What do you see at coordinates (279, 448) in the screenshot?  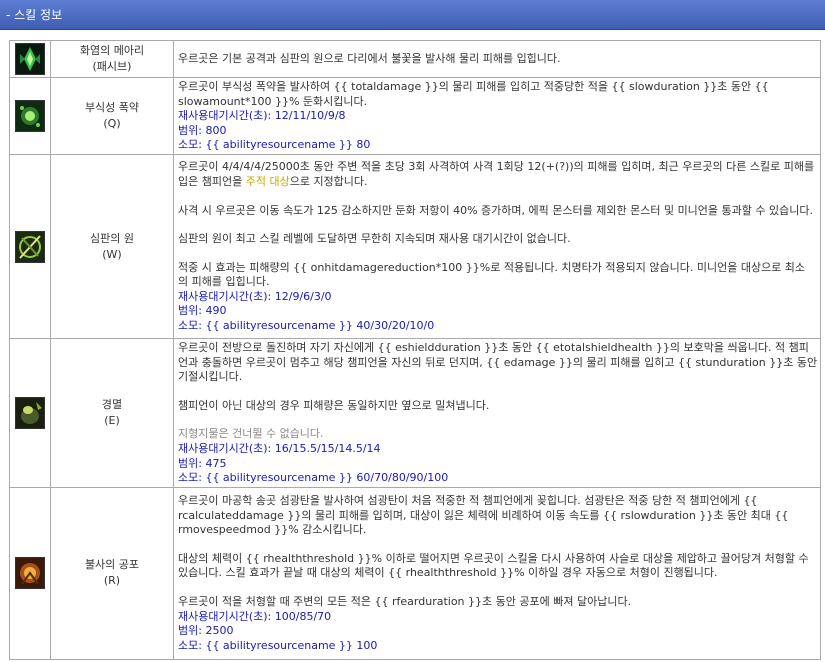 I see `skill-cooldown: 재사용대기시간(초): 16/15.5/15/14.5/14` at bounding box center [279, 448].